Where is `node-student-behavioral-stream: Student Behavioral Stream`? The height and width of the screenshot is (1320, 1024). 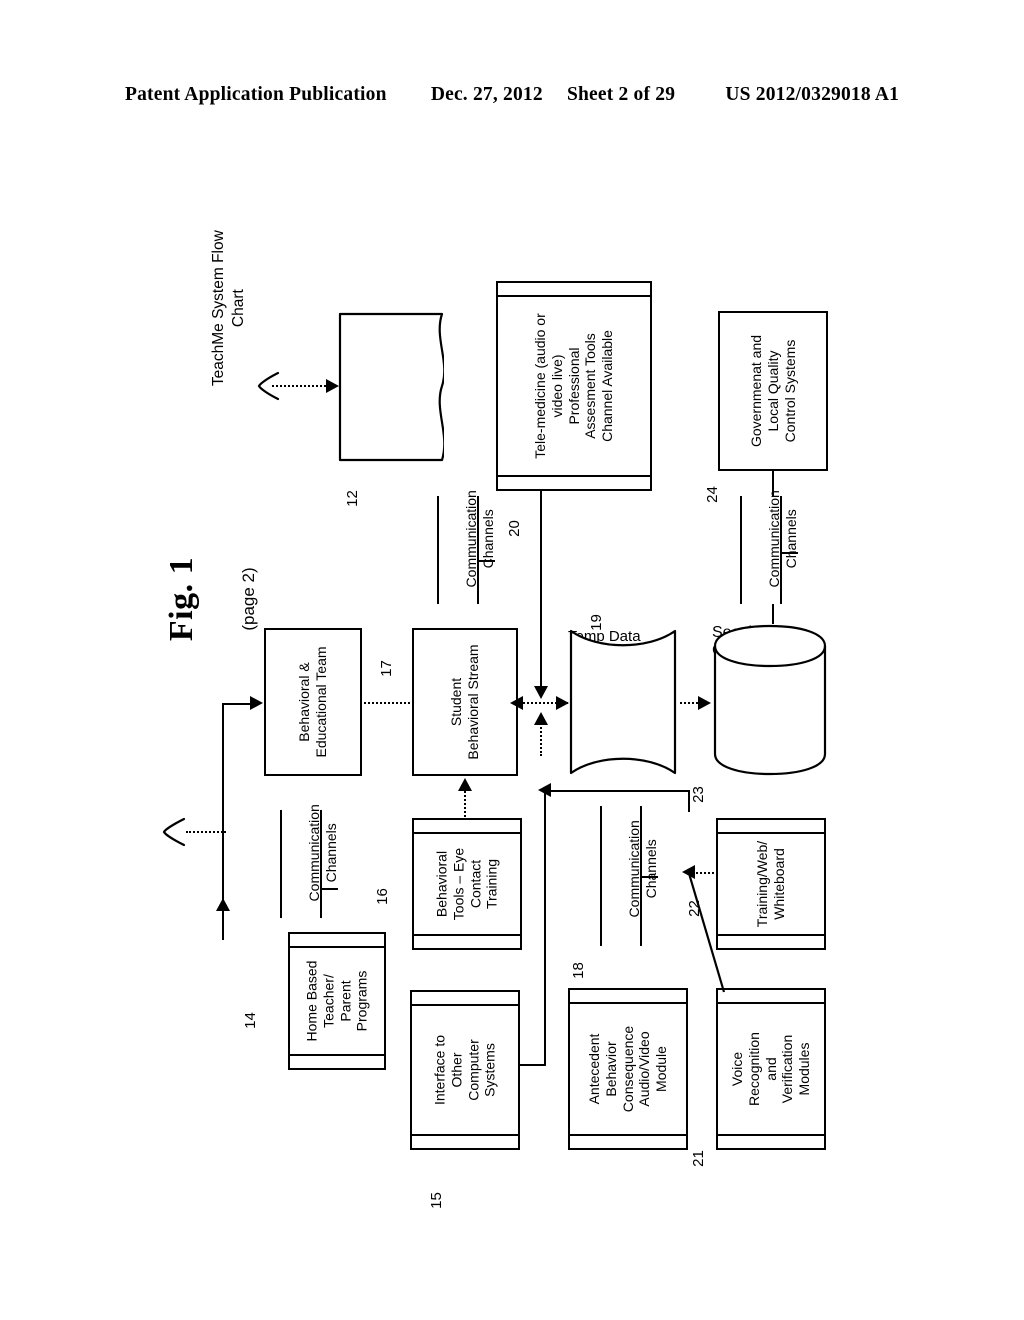
node-student-behavioral-stream: Student Behavioral Stream is located at coordinates (465, 702).